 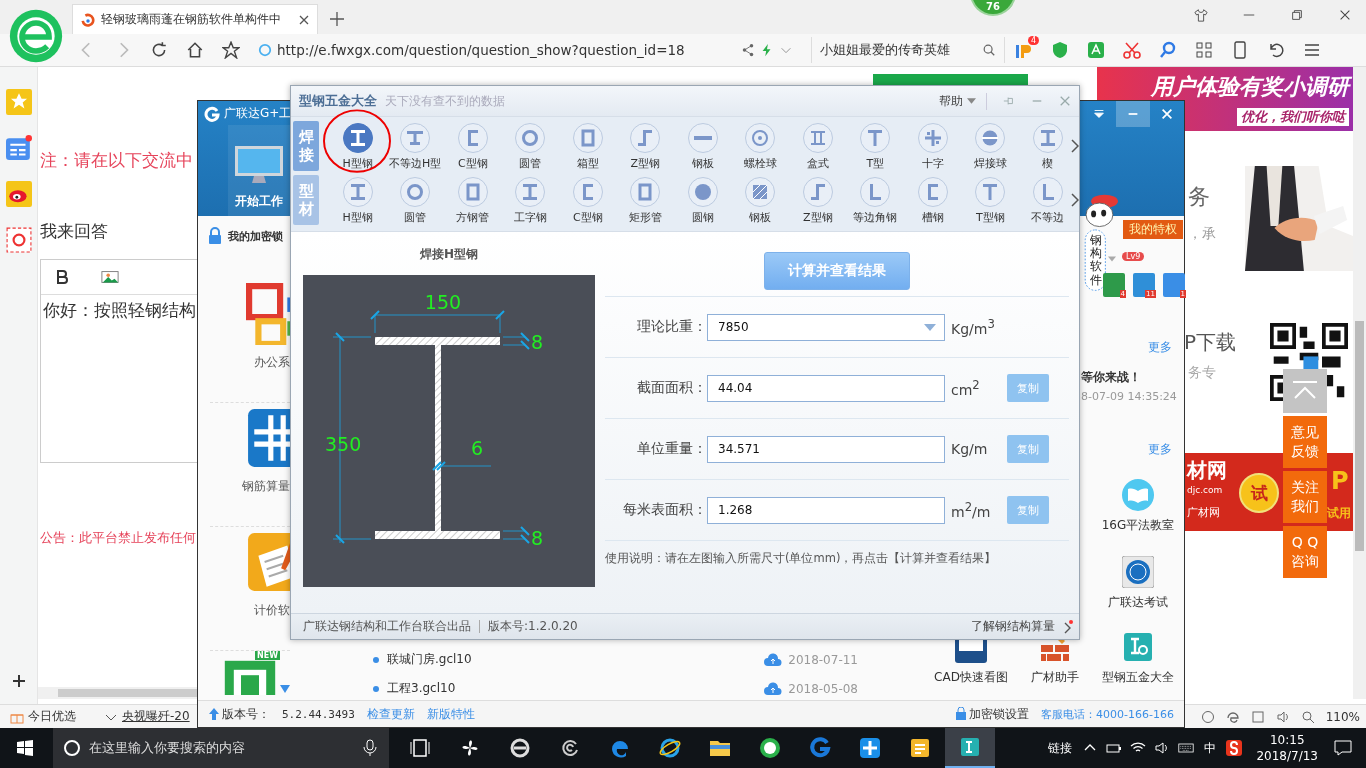 I want to click on clock: 10:15 2018/7/13, so click(x=1287, y=748).